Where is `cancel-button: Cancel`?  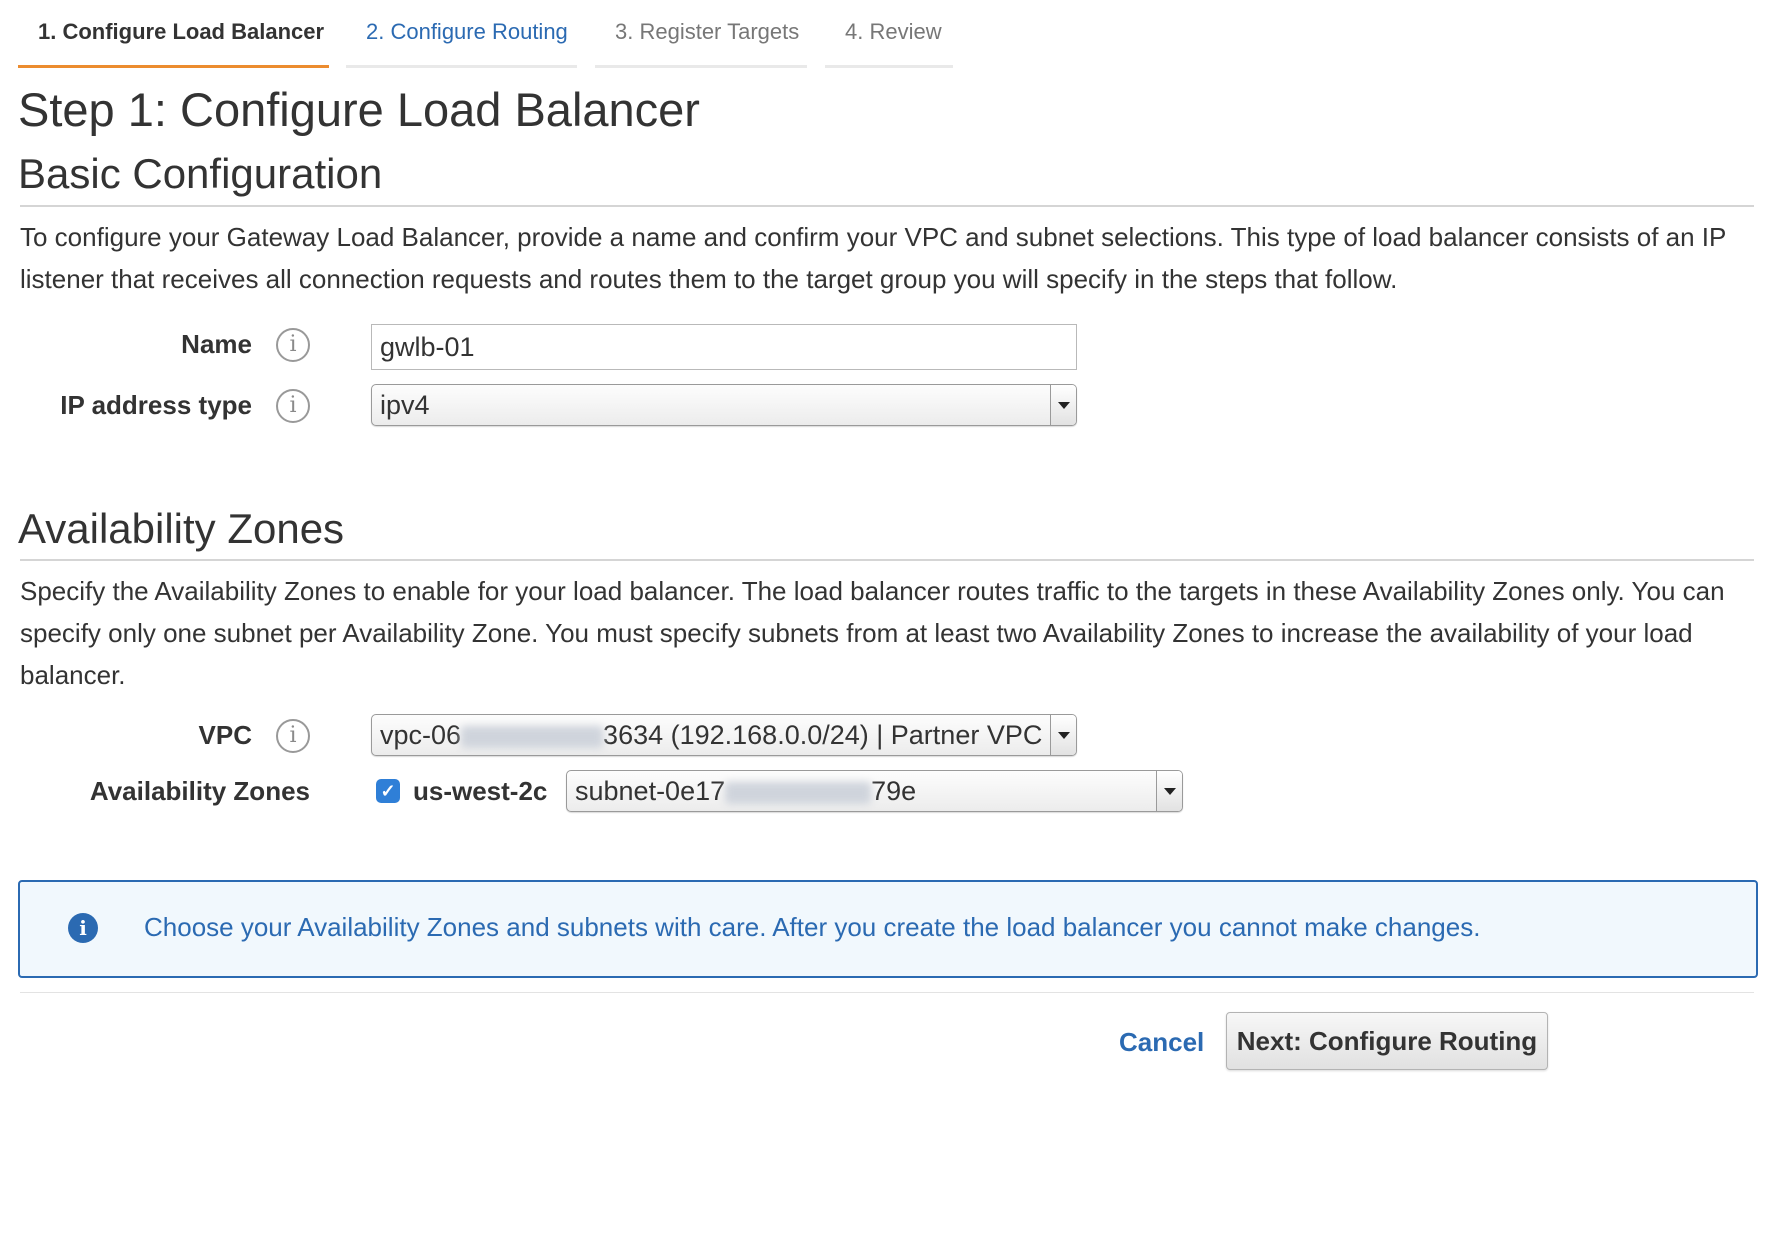 cancel-button: Cancel is located at coordinates (1161, 1042).